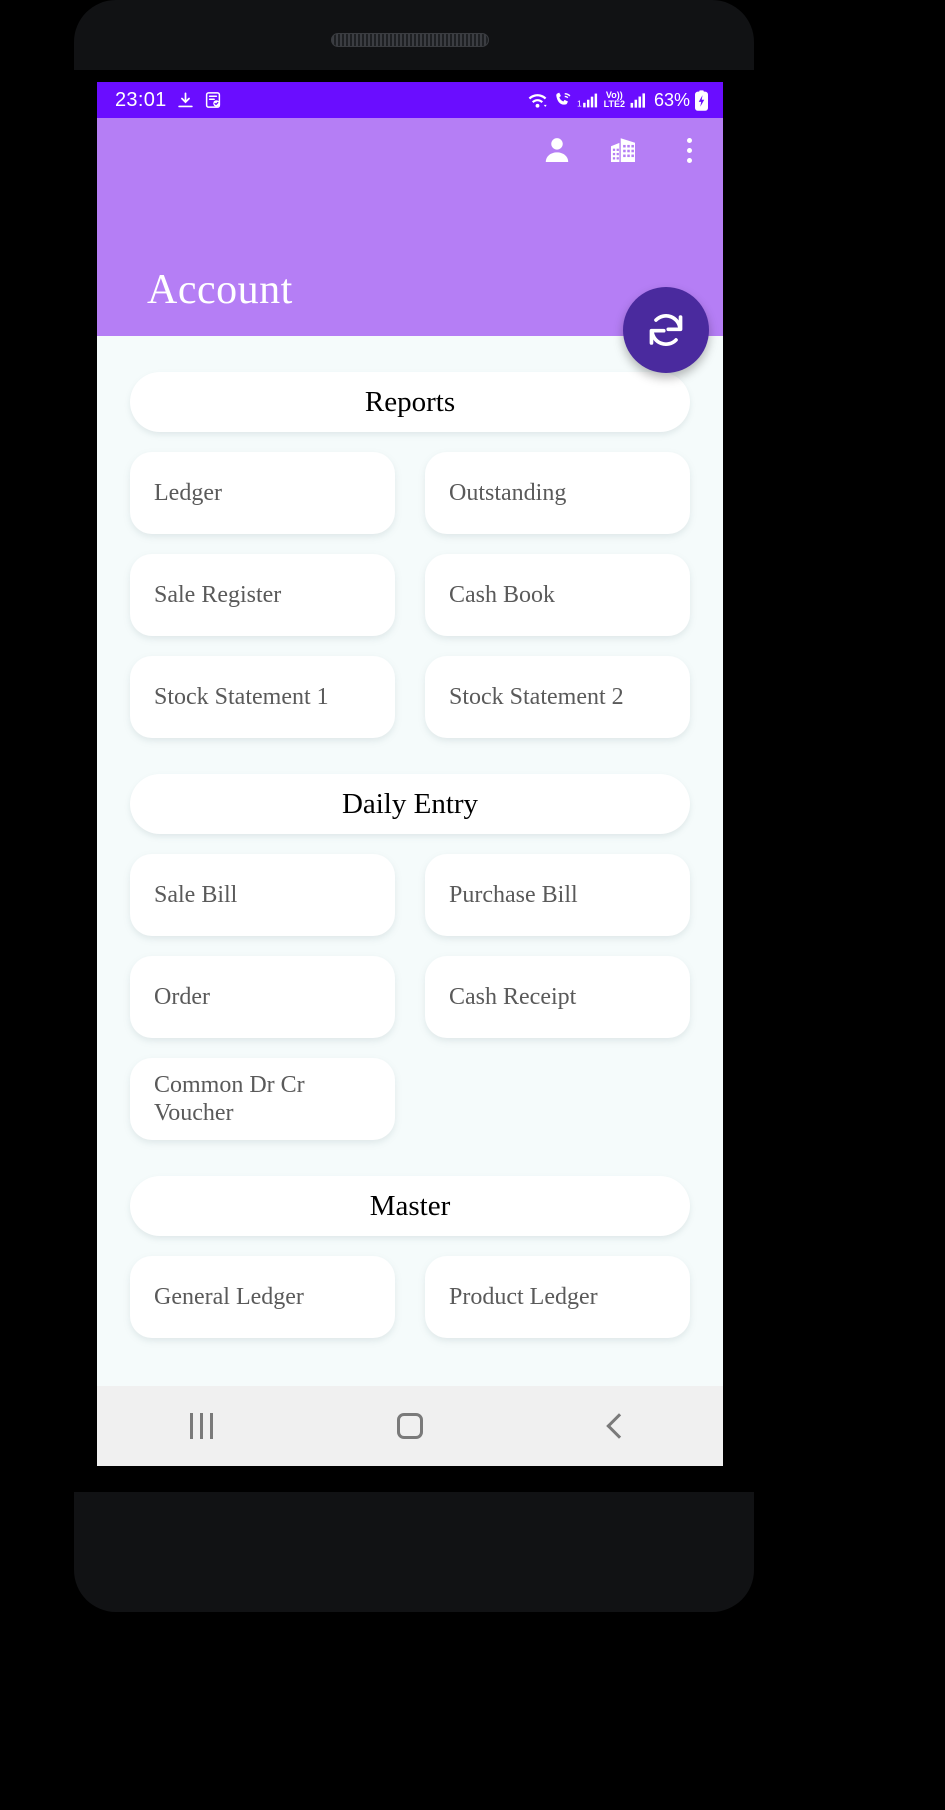 The height and width of the screenshot is (1810, 945). Describe the element at coordinates (689, 150) in the screenshot. I see `overflow-menu-icon` at that location.